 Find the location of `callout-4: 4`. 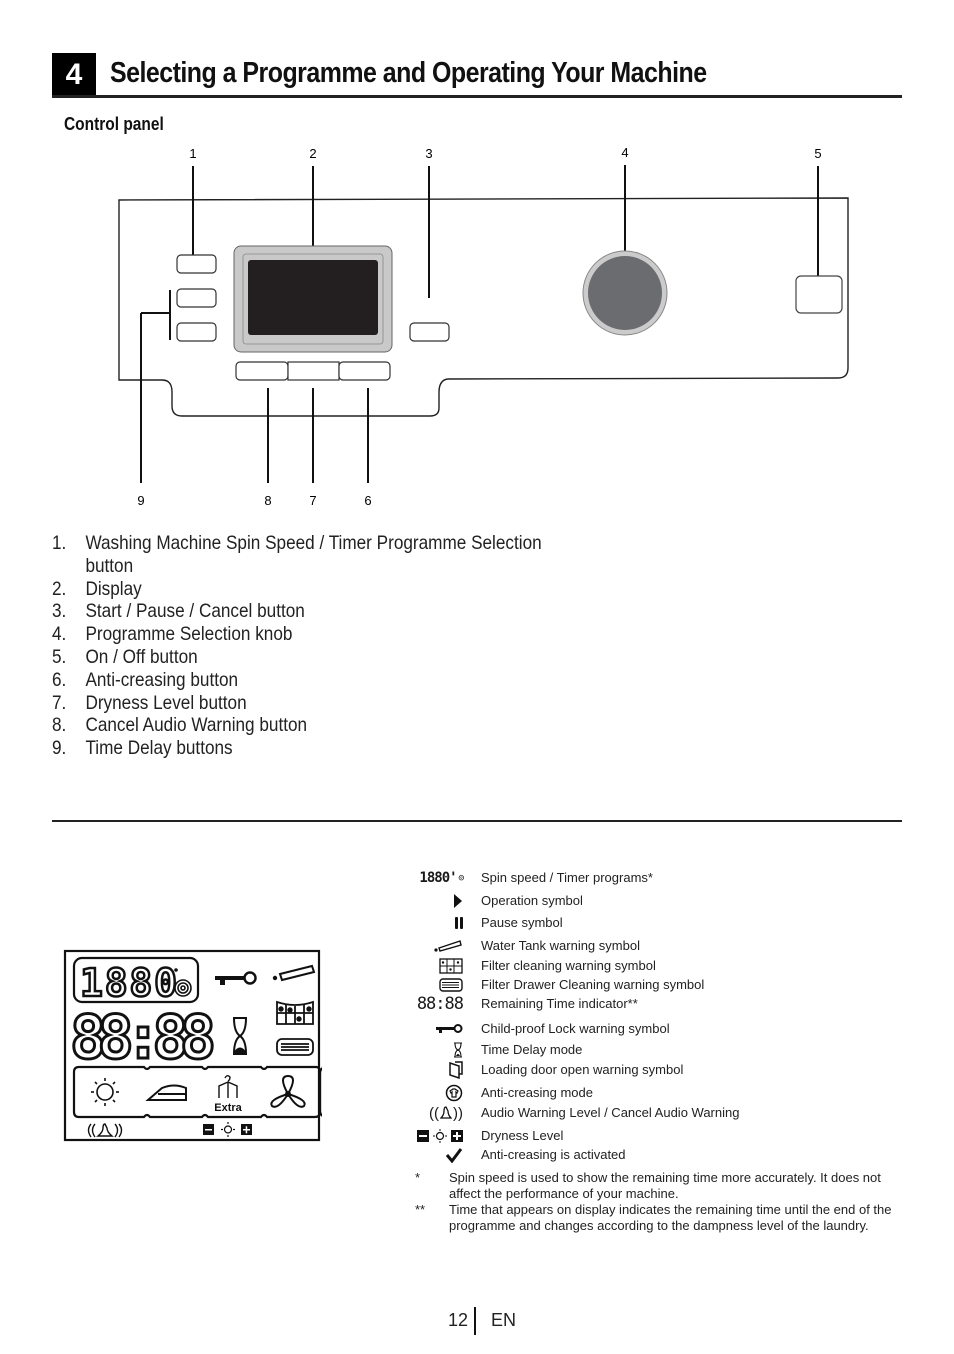

callout-4: 4 is located at coordinates (624, 152).